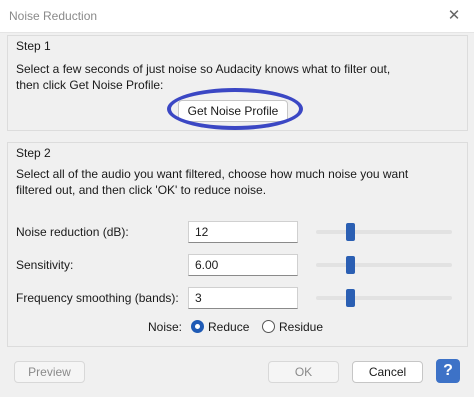 The height and width of the screenshot is (397, 474). I want to click on sensitivity-slider, so click(384, 265).